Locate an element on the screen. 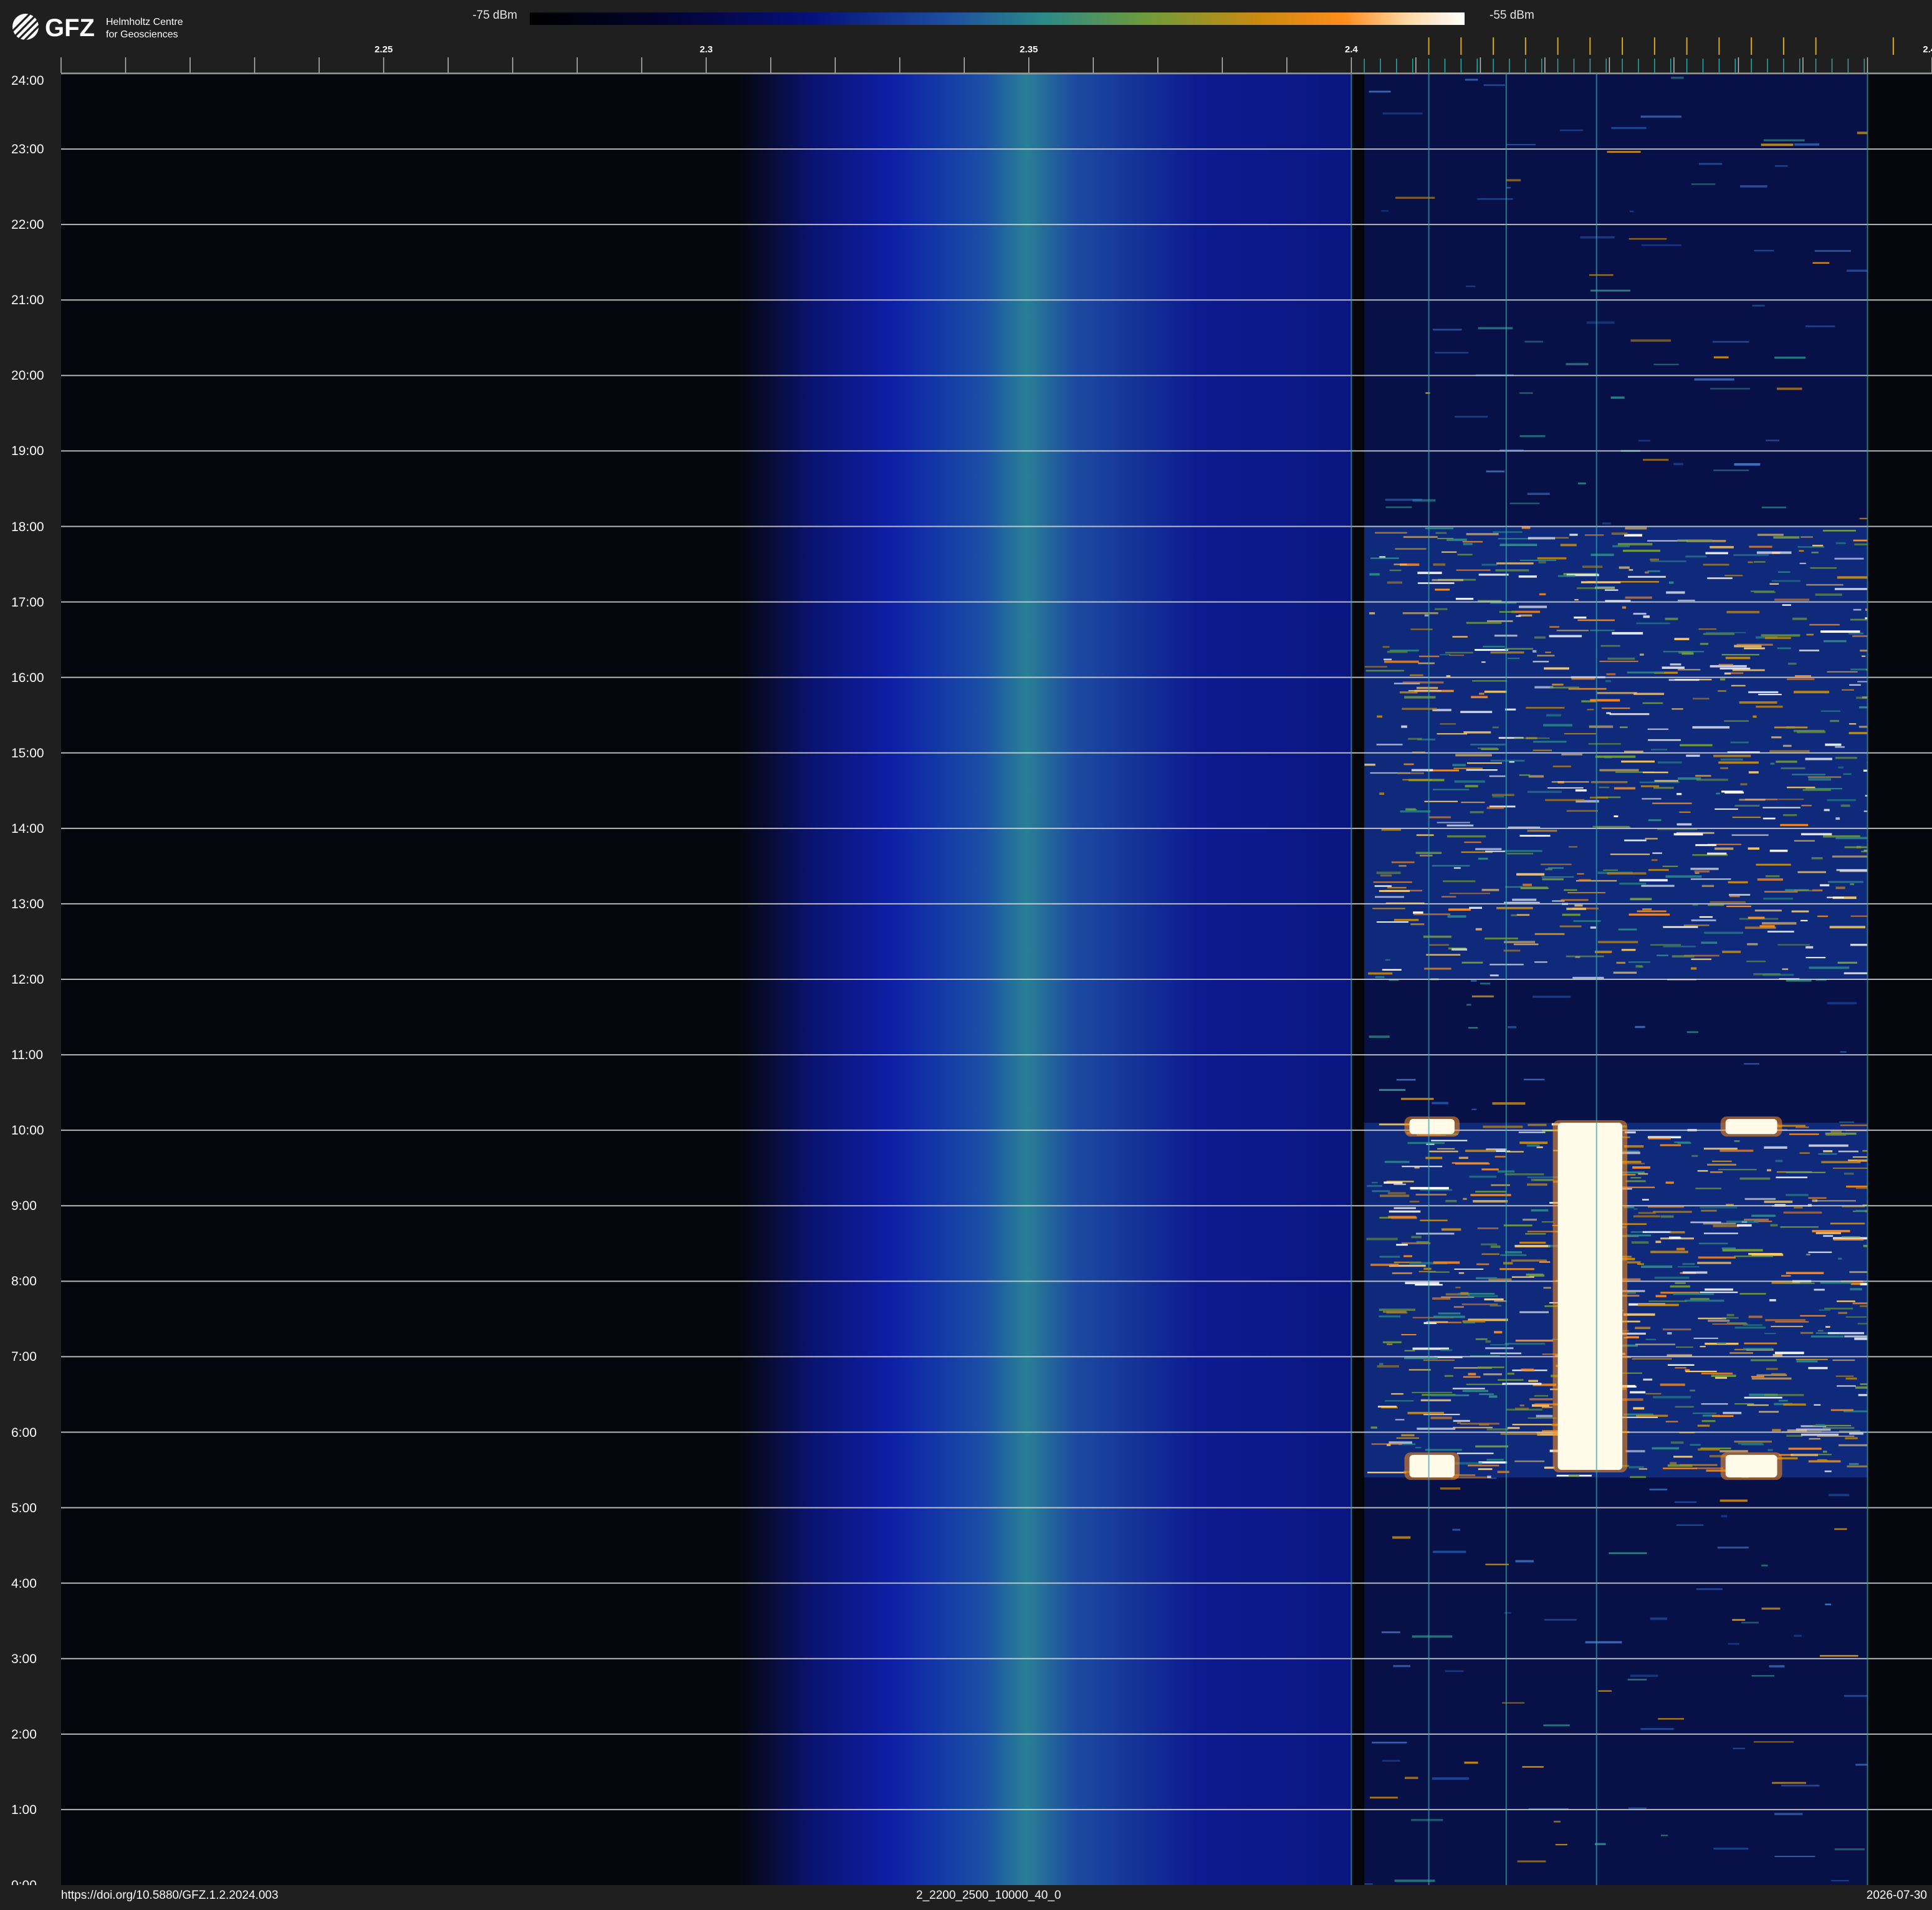  y-tick-label: 10:00 is located at coordinates (27, 1130).